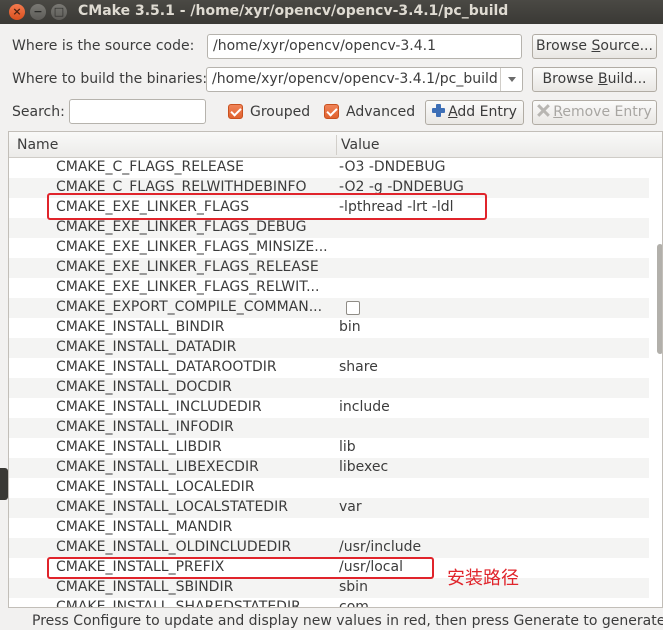 Image resolution: width=663 pixels, height=630 pixels. I want to click on header-value: Value, so click(360, 145).